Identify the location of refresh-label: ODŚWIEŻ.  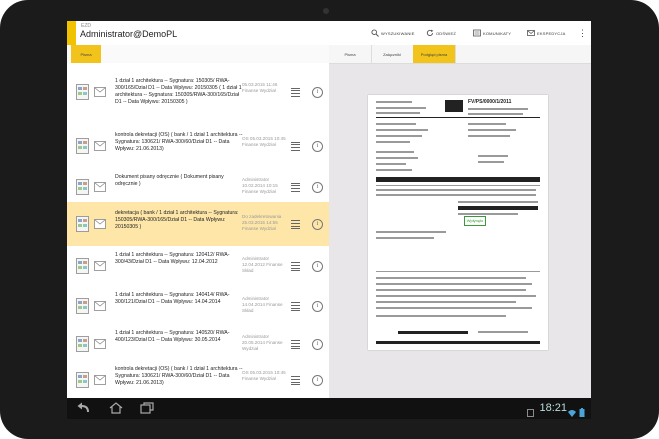
(446, 33).